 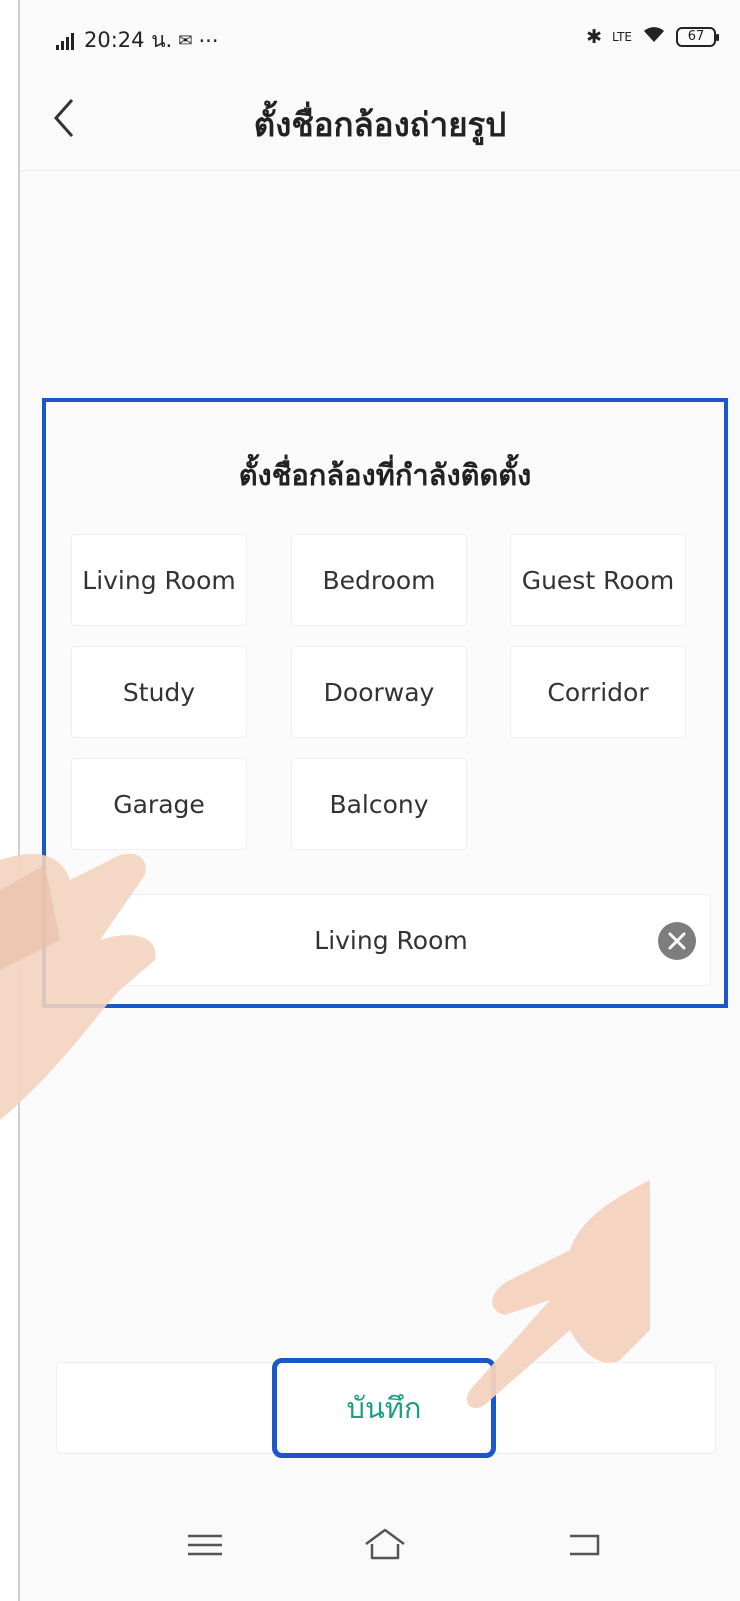 I want to click on preset-study: Study, so click(x=159, y=692).